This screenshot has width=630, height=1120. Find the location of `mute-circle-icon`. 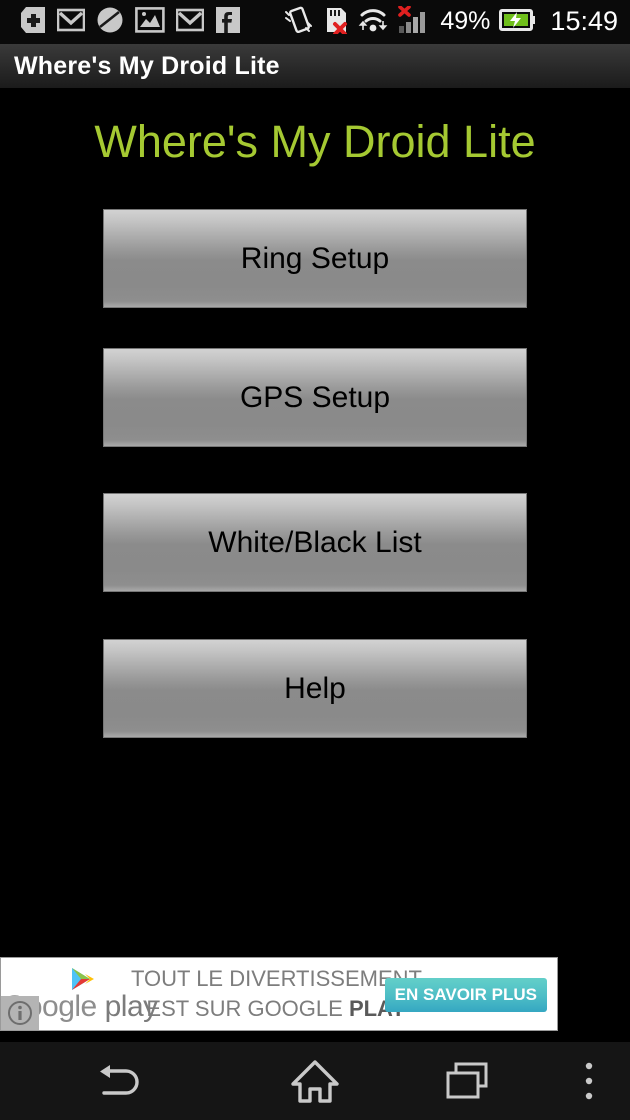

mute-circle-icon is located at coordinates (110, 22).